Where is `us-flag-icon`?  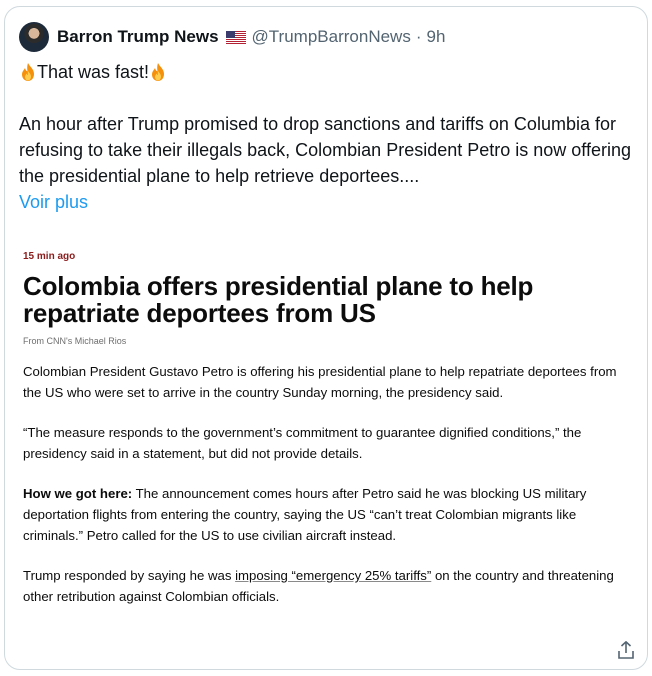
us-flag-icon is located at coordinates (235, 37).